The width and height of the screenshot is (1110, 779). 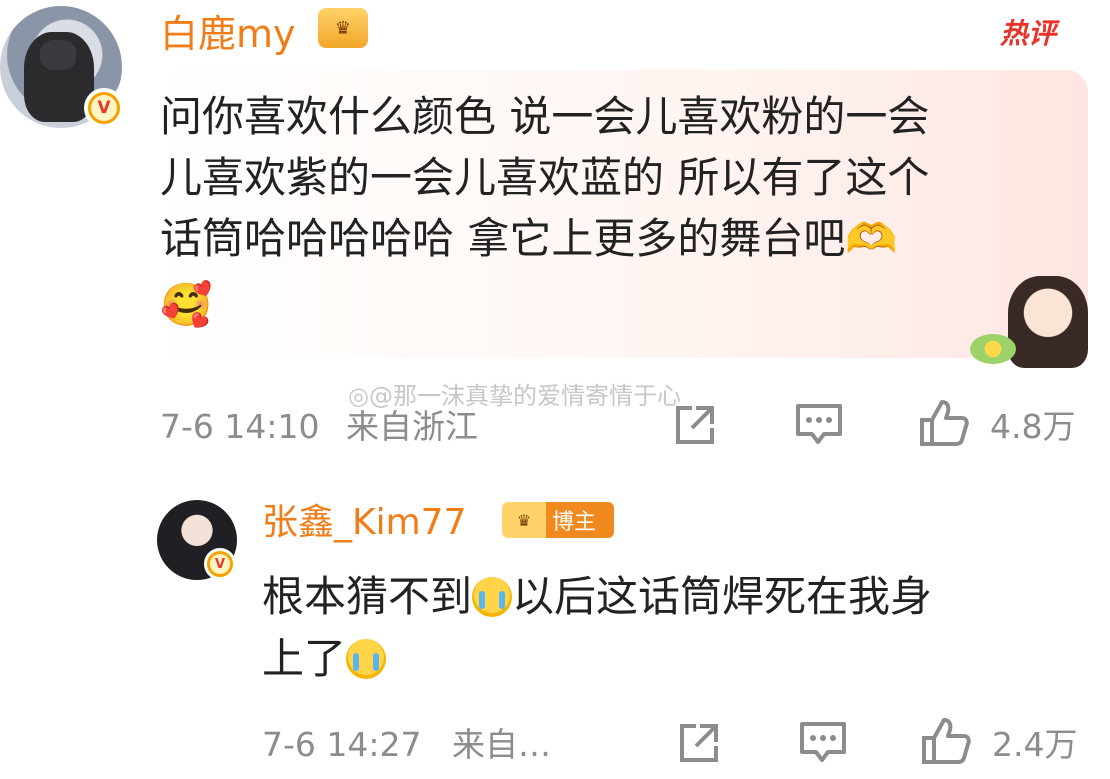 I want to click on reply-time: 7-6 14:27, so click(x=342, y=744).